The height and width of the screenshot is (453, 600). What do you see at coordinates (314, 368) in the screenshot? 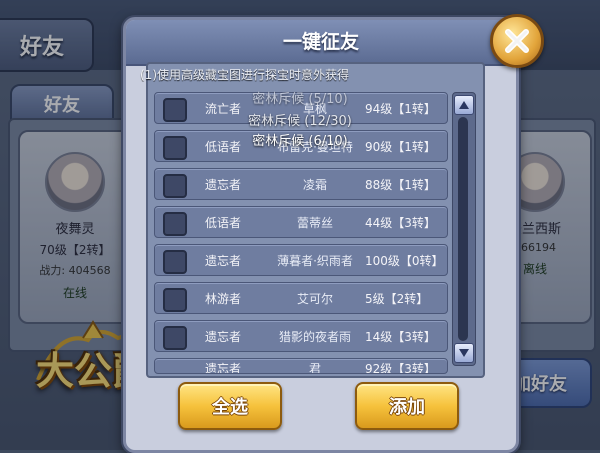
I see `player-name: 君` at bounding box center [314, 368].